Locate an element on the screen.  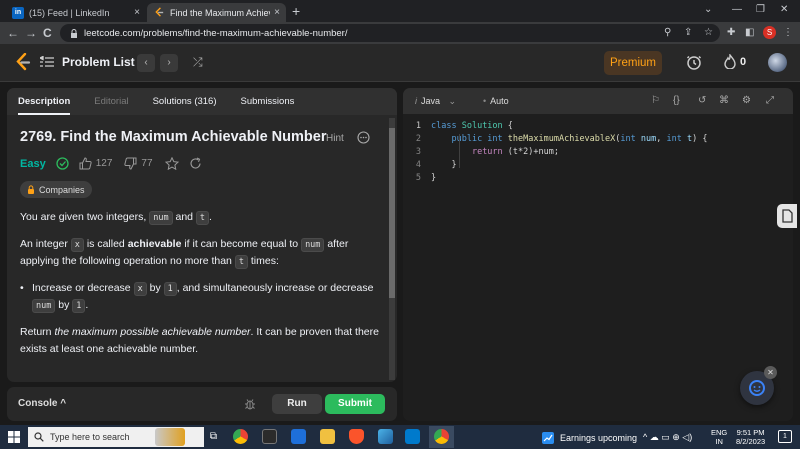
companies-tag: Companies is located at coordinates (56, 189).